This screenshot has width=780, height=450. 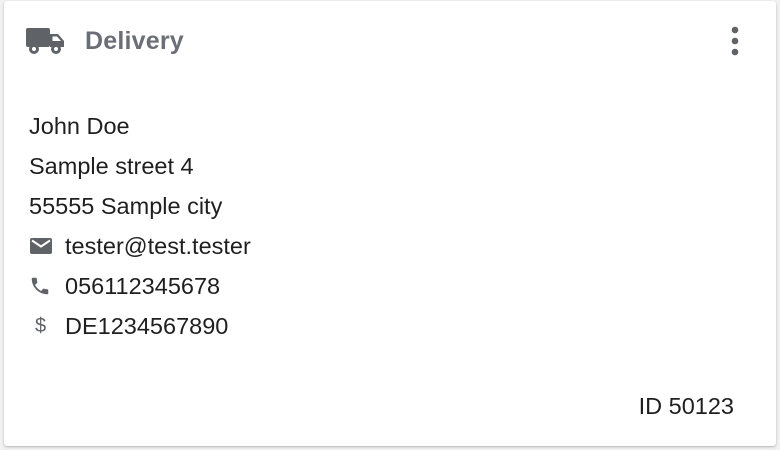 I want to click on phone-icon, so click(x=40, y=286).